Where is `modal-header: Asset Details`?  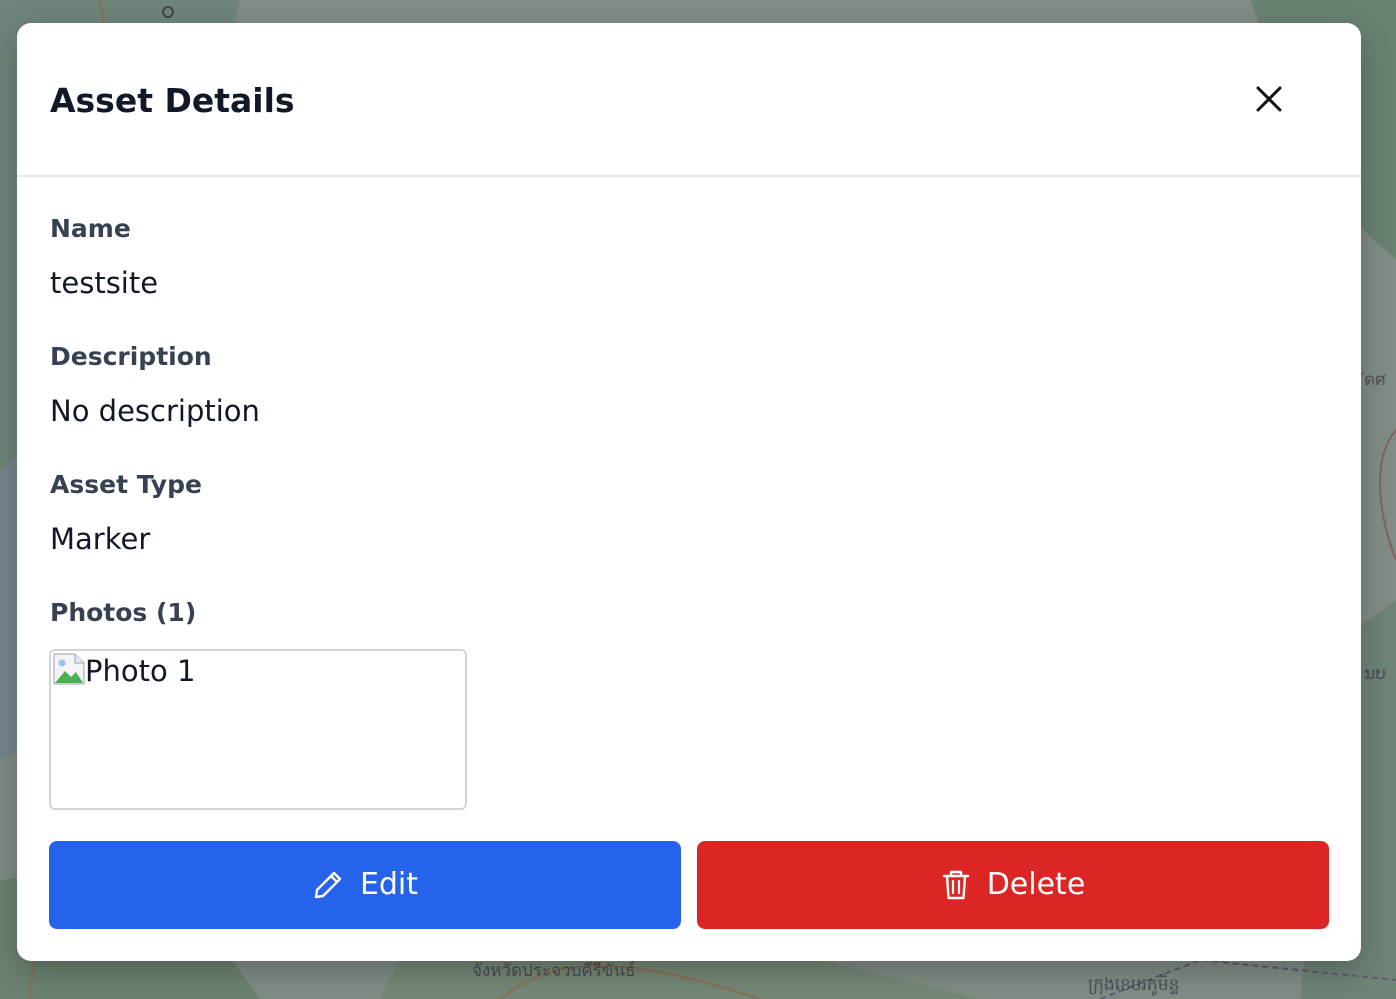
modal-header: Asset Details is located at coordinates (689, 100).